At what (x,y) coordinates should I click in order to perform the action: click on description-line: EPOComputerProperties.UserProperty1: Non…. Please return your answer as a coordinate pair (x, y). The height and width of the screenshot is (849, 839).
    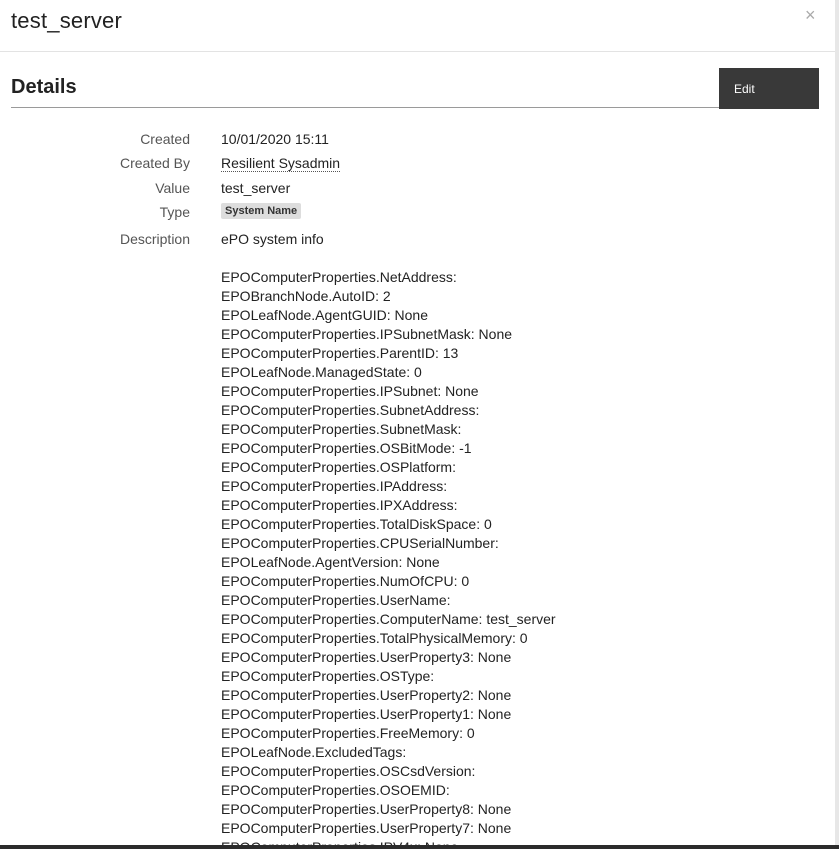
    Looking at the image, I should click on (366, 714).